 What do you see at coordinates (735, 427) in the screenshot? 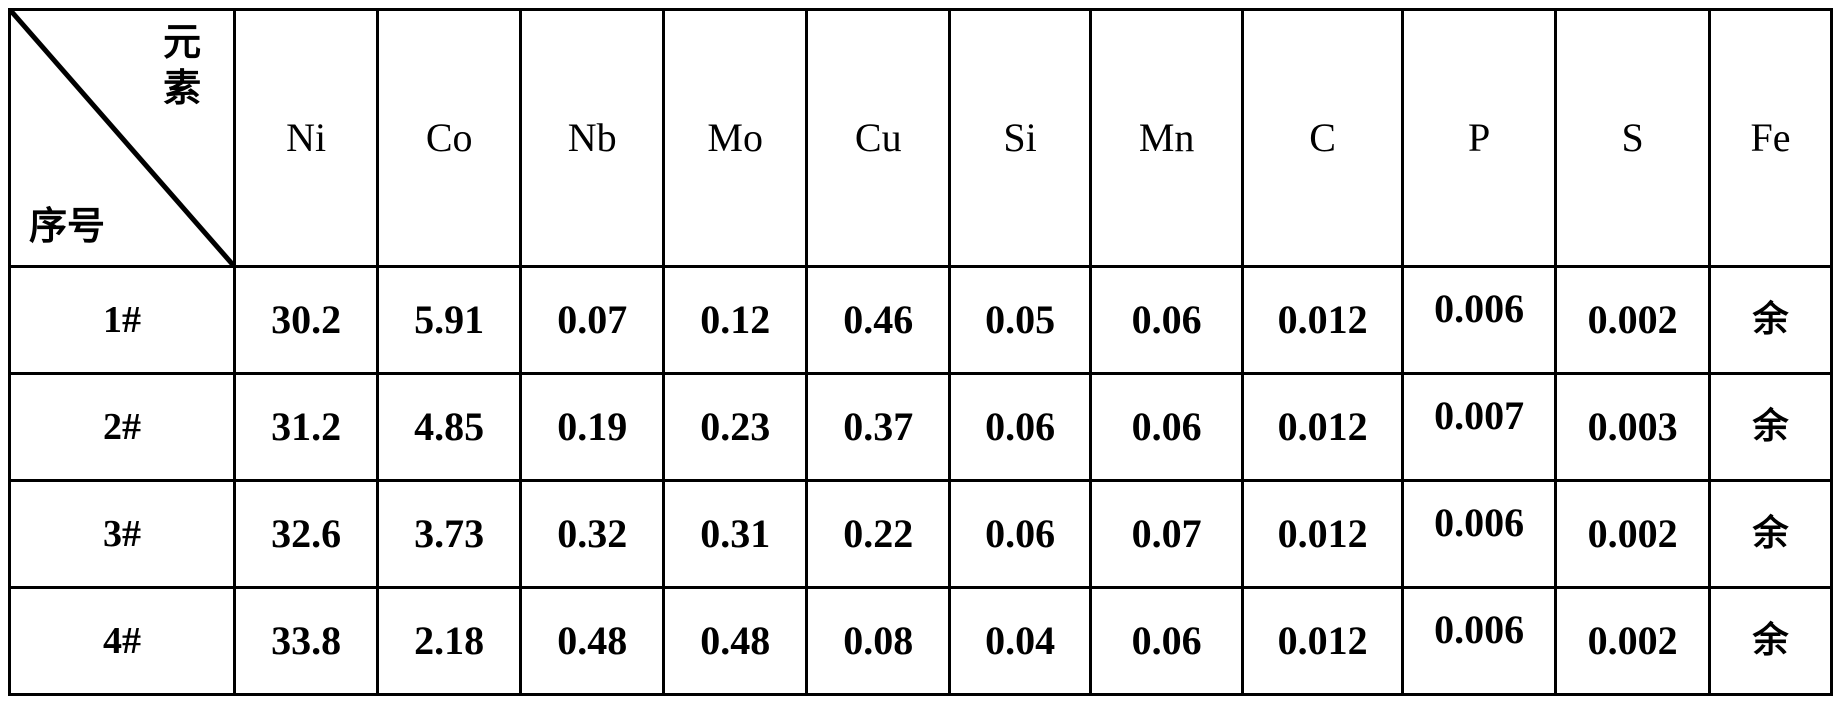
I see `cell-mo: 0.23` at bounding box center [735, 427].